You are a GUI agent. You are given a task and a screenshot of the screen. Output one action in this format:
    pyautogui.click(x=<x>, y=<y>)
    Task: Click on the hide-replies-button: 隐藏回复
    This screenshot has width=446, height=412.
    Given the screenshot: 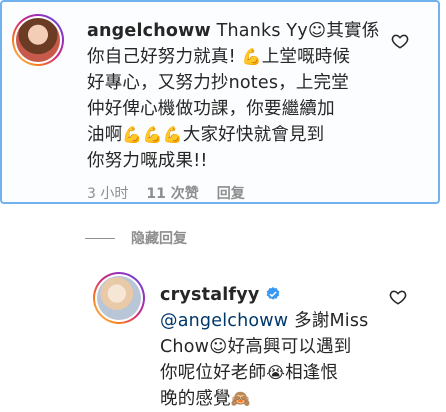 What is the action you would take?
    pyautogui.click(x=136, y=238)
    